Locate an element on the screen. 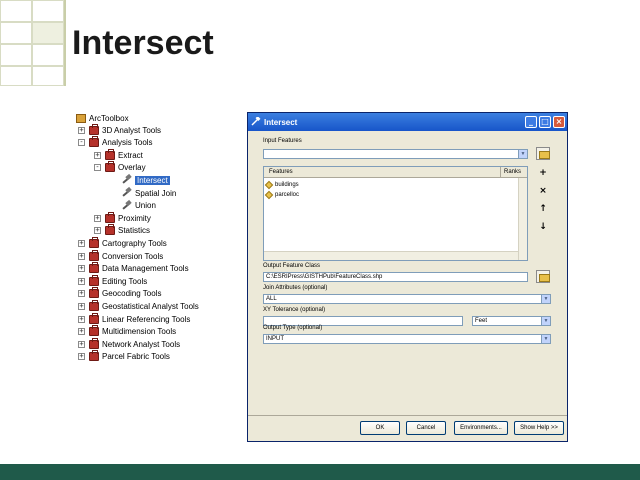  dialog-titlebar: Intersect _ □ × is located at coordinates (407, 122).